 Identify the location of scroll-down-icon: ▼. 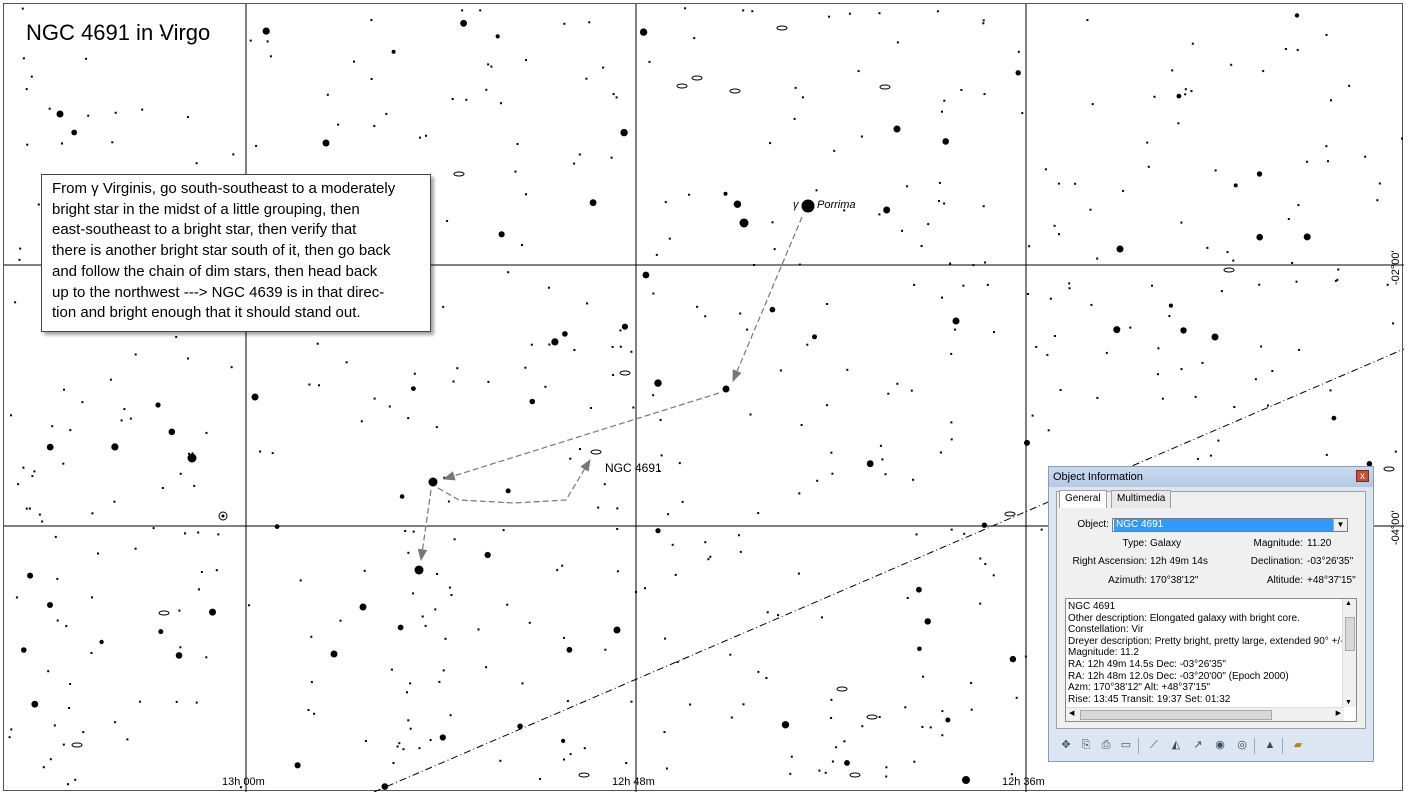
(1348, 702).